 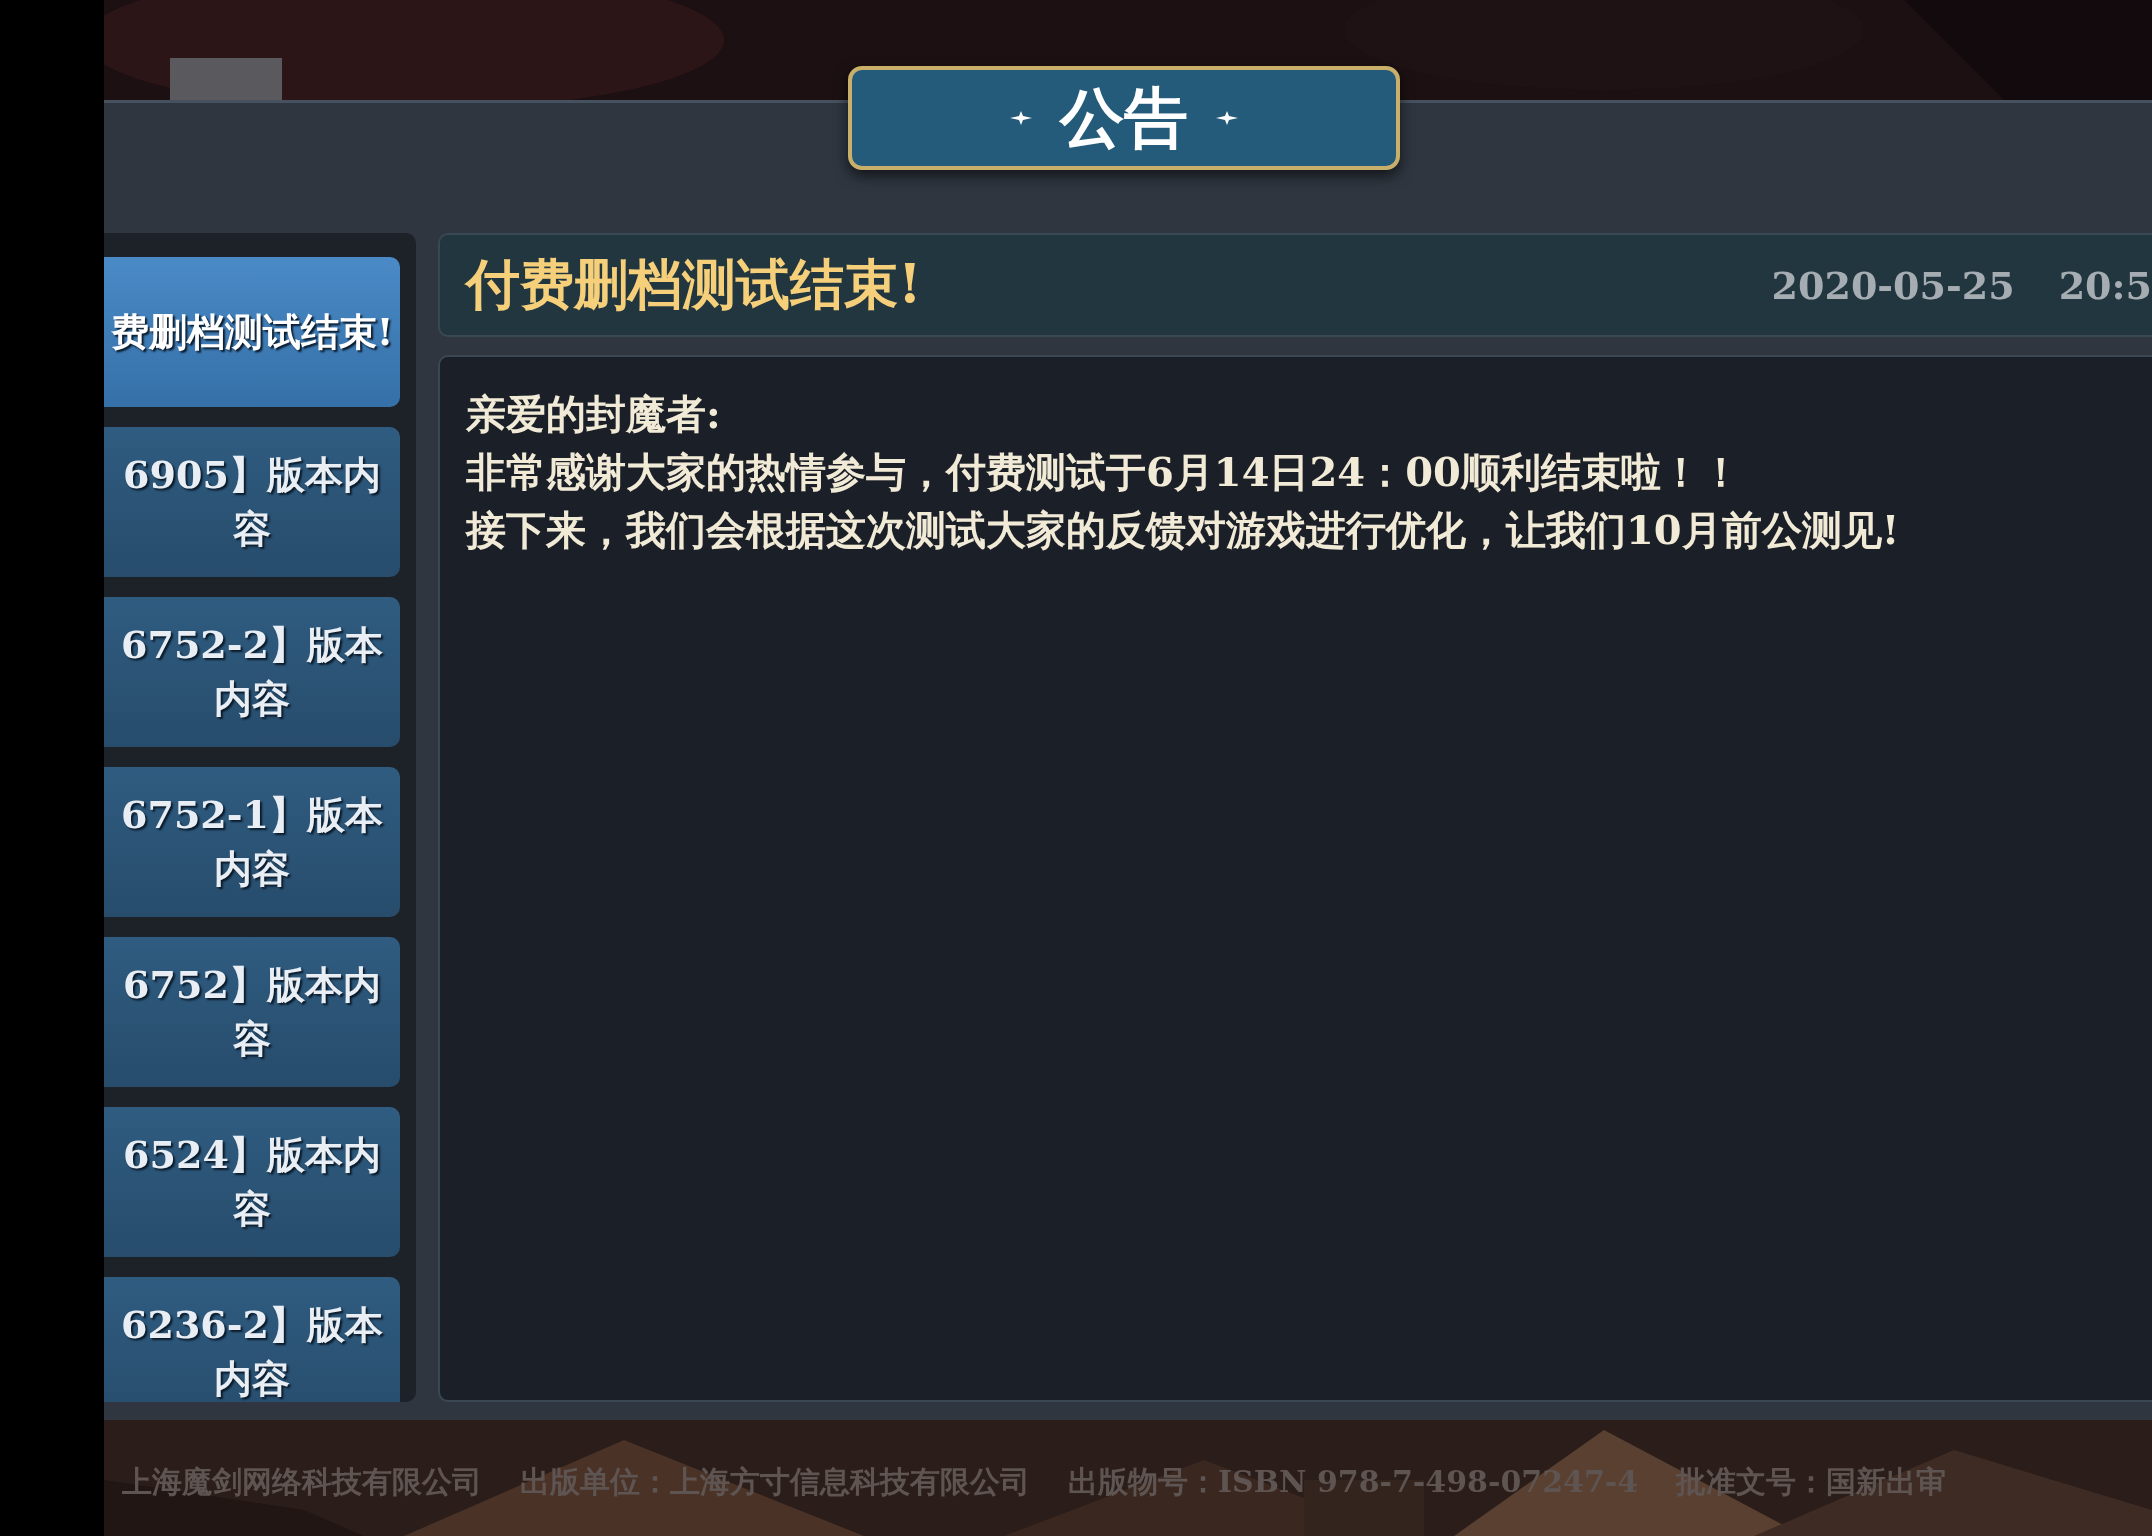 I want to click on notice-time: 20:5, so click(x=2105, y=285).